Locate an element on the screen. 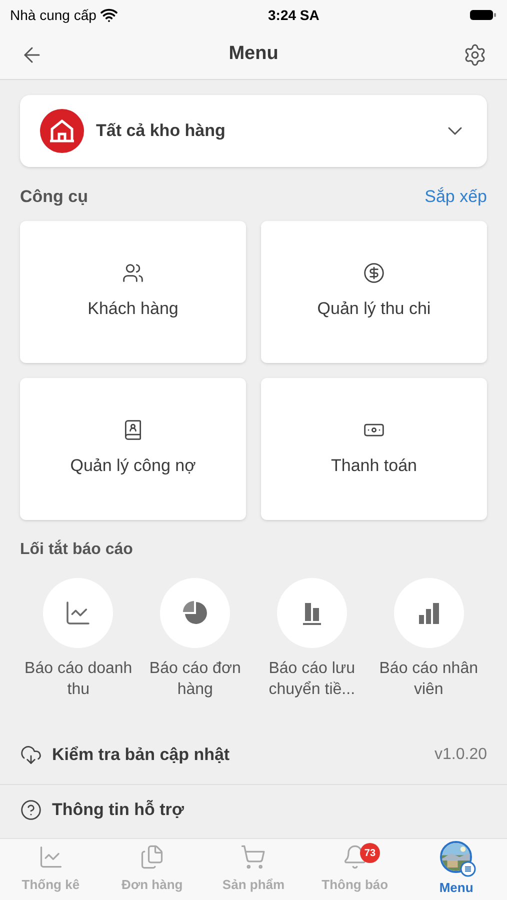 This screenshot has height=900, width=507. section-title: Công cụ is located at coordinates (54, 197).